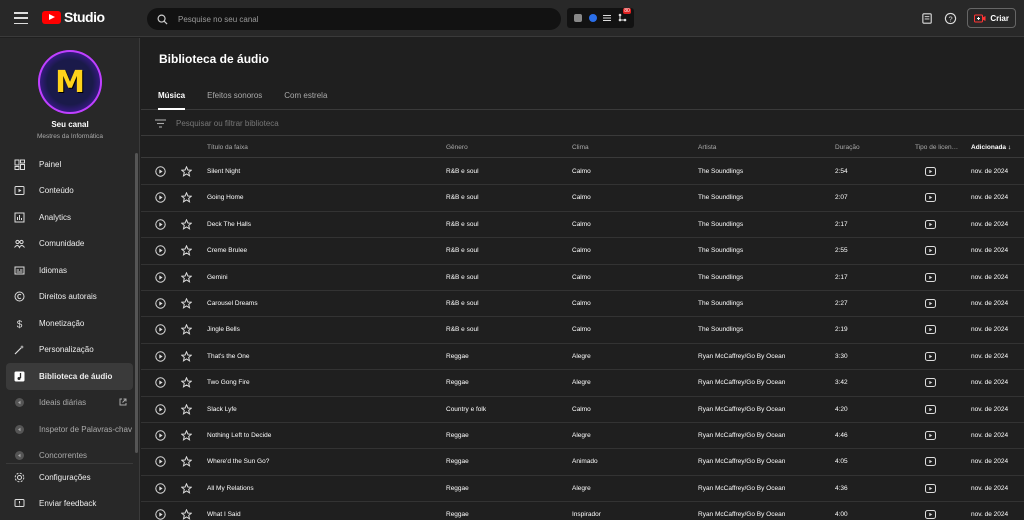  What do you see at coordinates (607, 18) in the screenshot?
I see `list-icon` at bounding box center [607, 18].